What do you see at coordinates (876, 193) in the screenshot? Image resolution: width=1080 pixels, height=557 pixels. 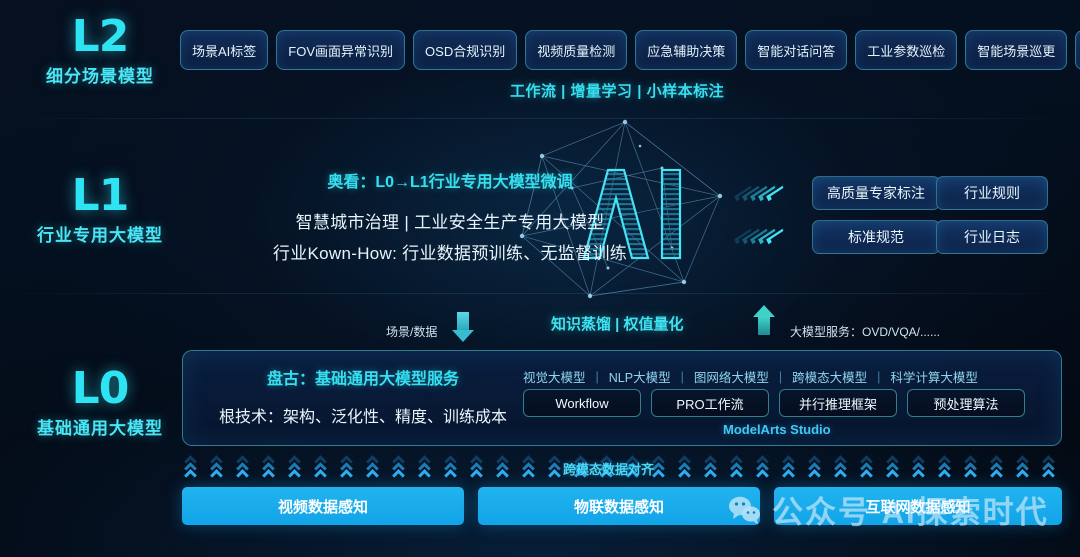 I see `l1-button-expert-annotation: 高质量专家标注` at bounding box center [876, 193].